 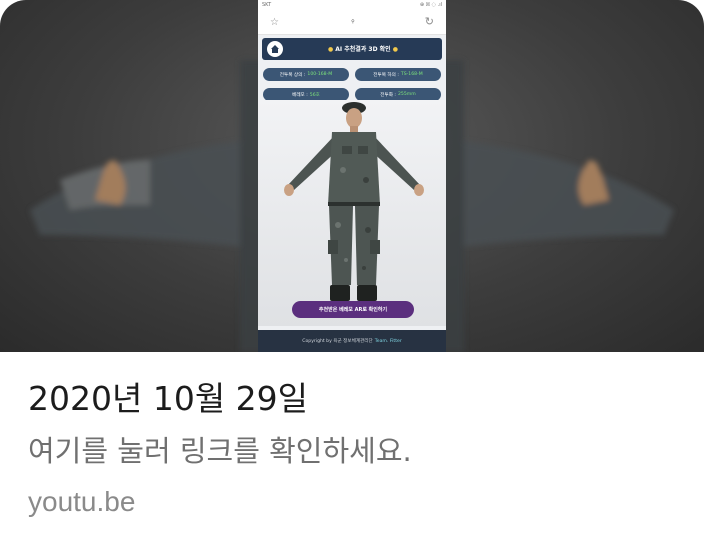 What do you see at coordinates (168, 396) in the screenshot?
I see `link-title: 2020년 10월 29일` at bounding box center [168, 396].